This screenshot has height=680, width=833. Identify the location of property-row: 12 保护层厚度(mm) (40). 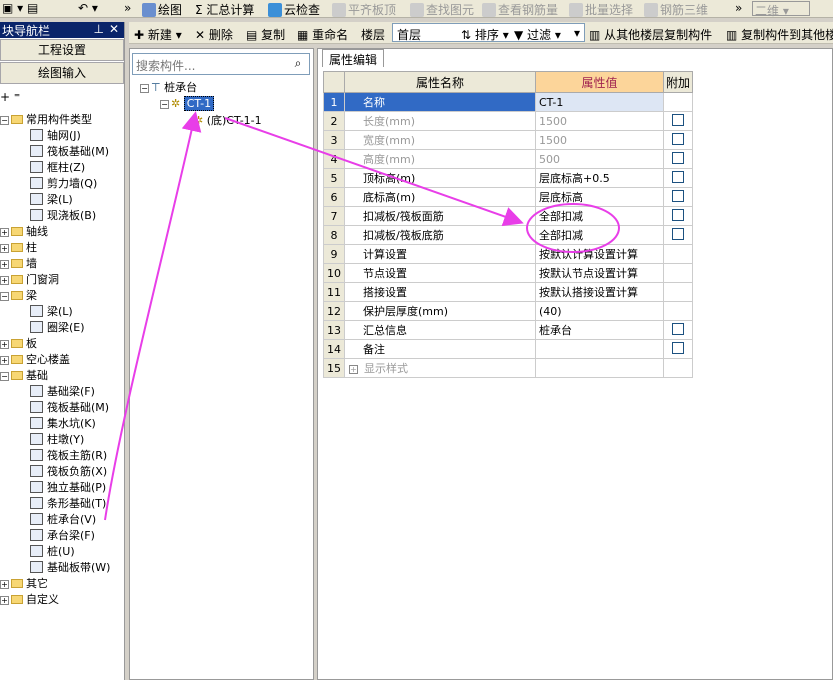
(508, 311).